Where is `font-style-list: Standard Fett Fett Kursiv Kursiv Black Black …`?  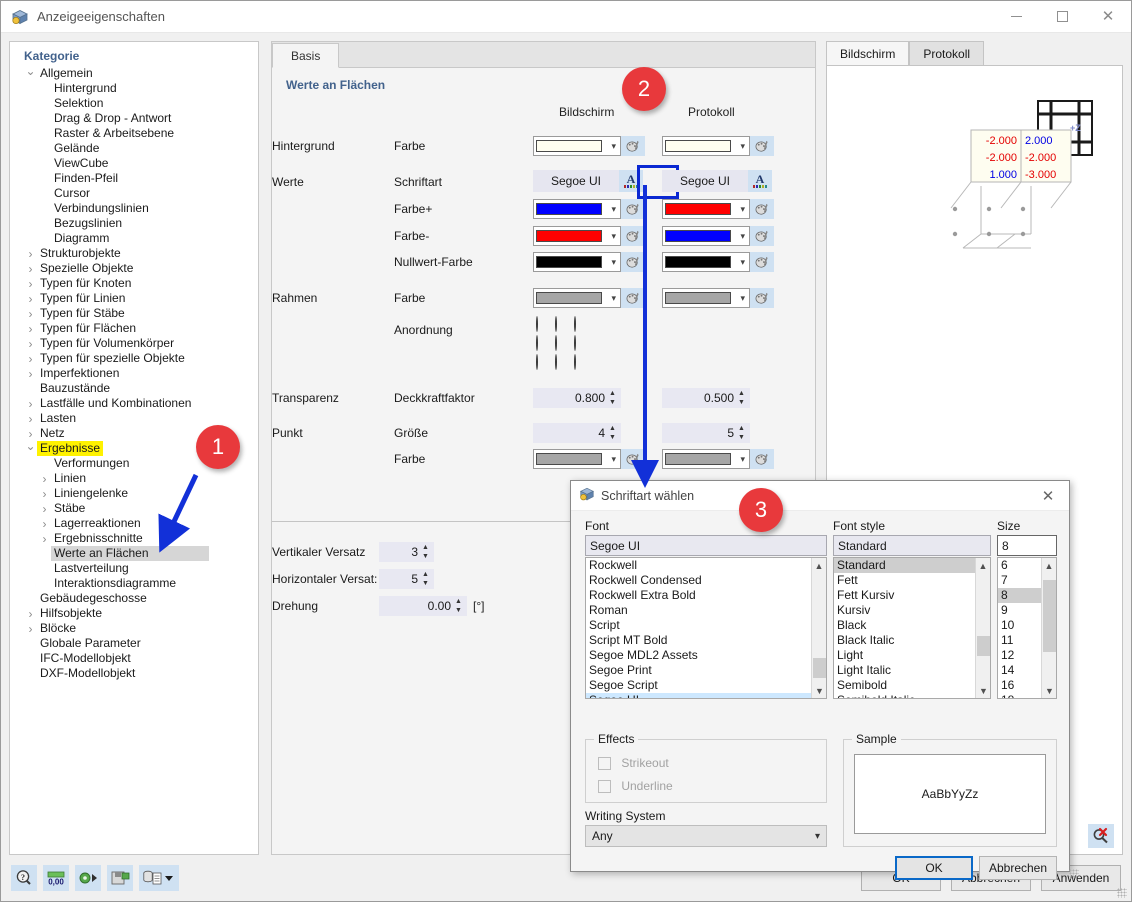 font-style-list: Standard Fett Fett Kursiv Kursiv Black Black … is located at coordinates (912, 628).